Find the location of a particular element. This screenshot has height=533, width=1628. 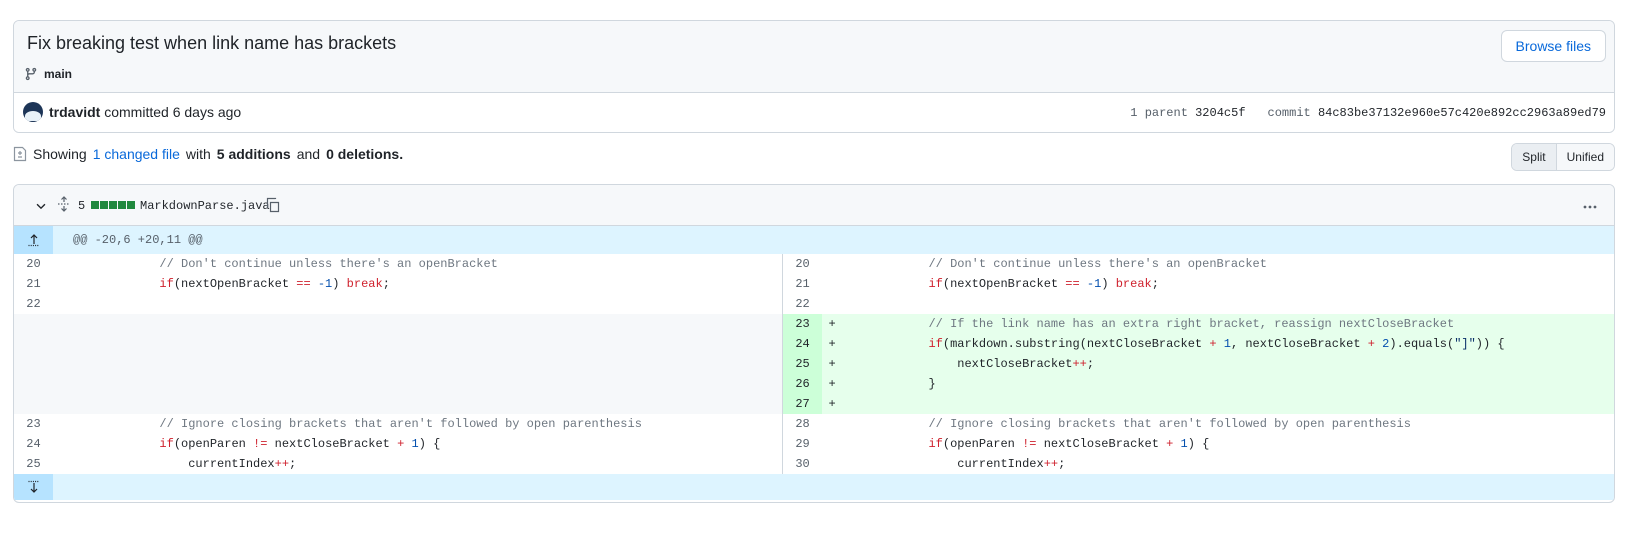

line-number: 29 is located at coordinates (802, 444).